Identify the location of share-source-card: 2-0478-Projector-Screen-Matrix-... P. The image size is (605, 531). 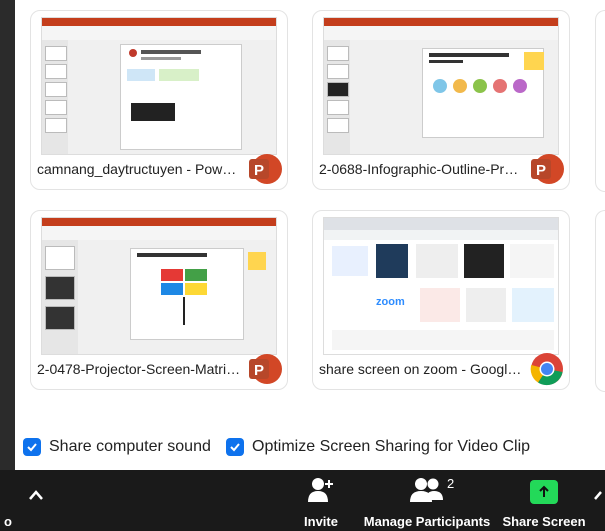
(159, 300).